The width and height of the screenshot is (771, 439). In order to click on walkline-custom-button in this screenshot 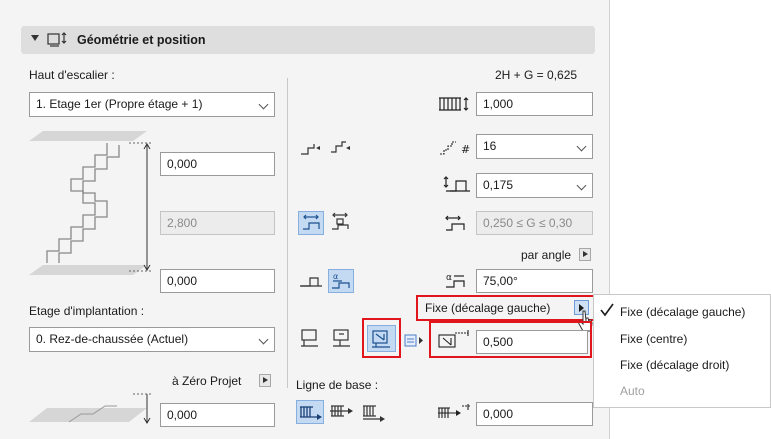, I will do `click(381, 338)`.